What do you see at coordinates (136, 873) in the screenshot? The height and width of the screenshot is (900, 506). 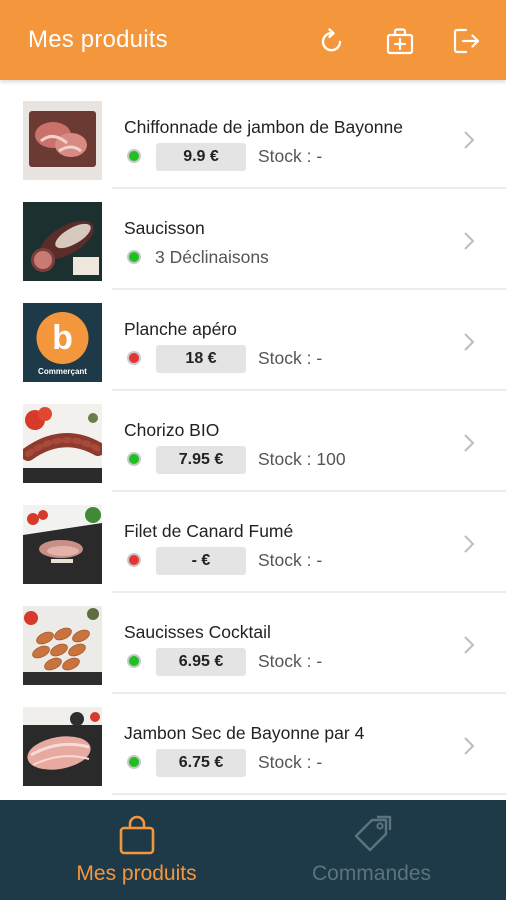 I see `tab-label: Mes produits` at bounding box center [136, 873].